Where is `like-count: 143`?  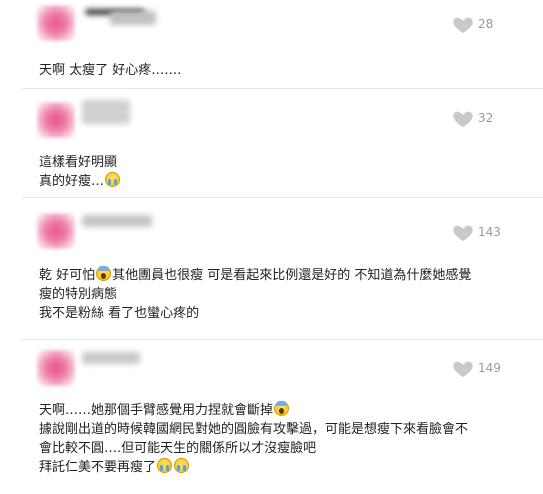
like-count: 143 is located at coordinates (489, 232).